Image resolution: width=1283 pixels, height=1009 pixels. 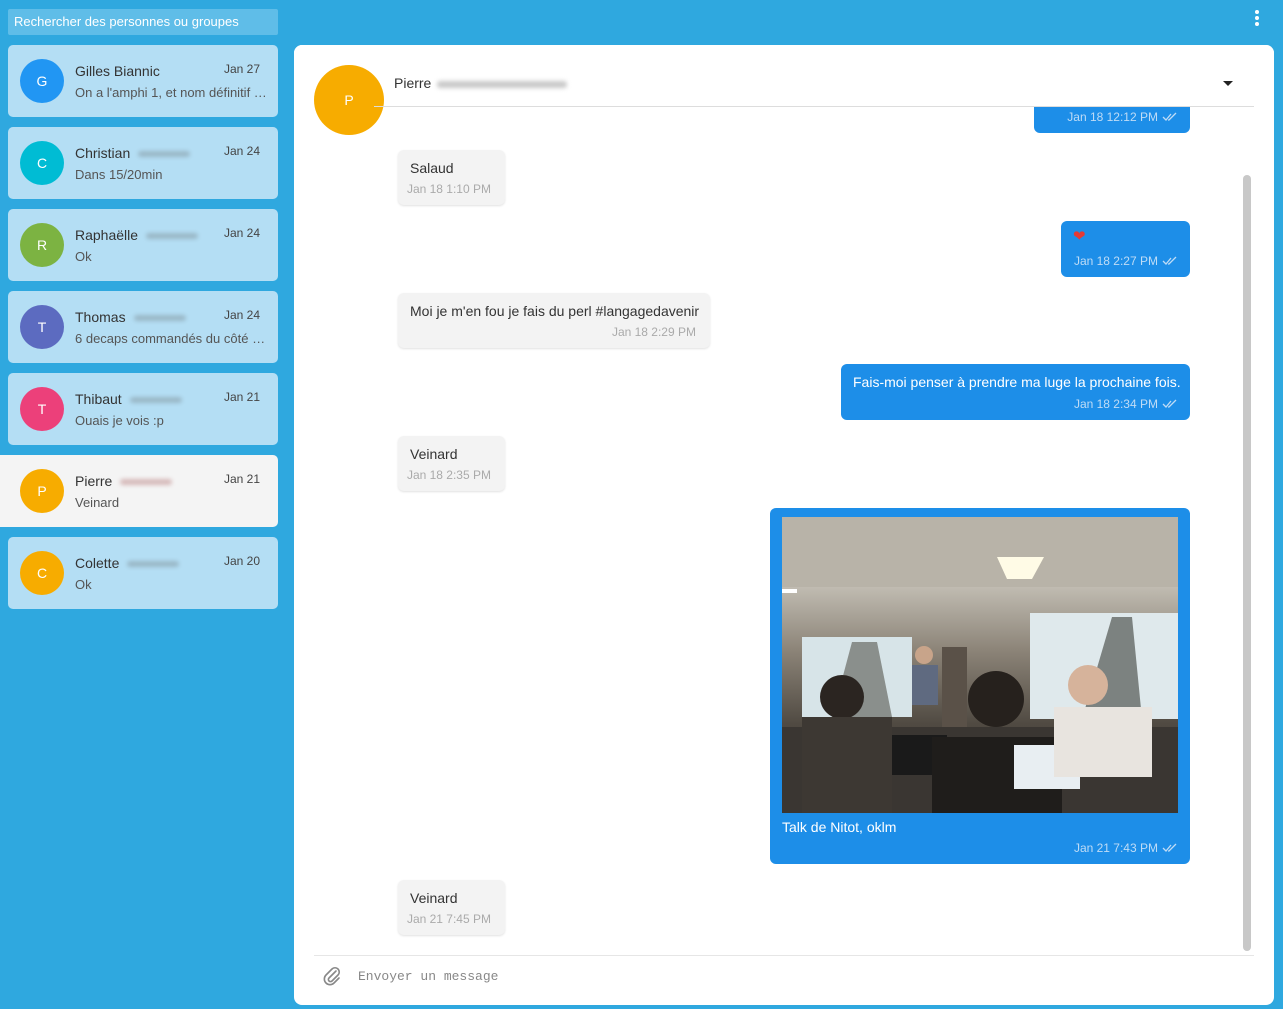 I want to click on conversation-item-active: P Pierre Jan 21 Veinard, so click(x=139, y=491).